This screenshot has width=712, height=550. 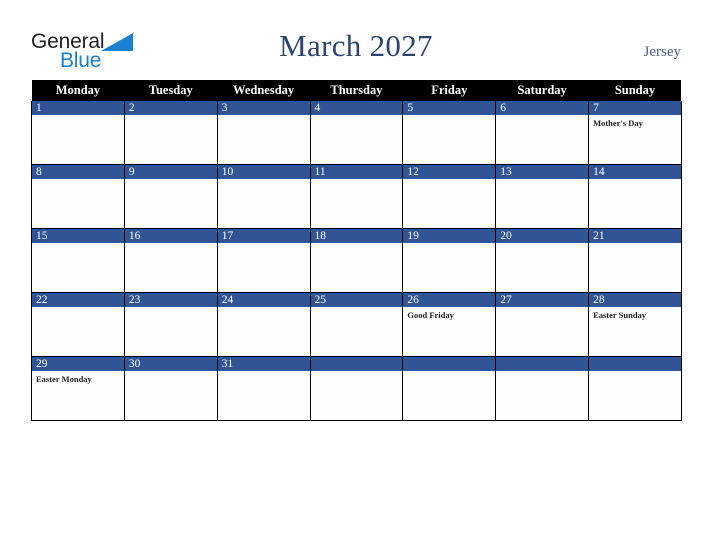 I want to click on page-header: General Blue March 2027 Jersey, so click(x=356, y=40).